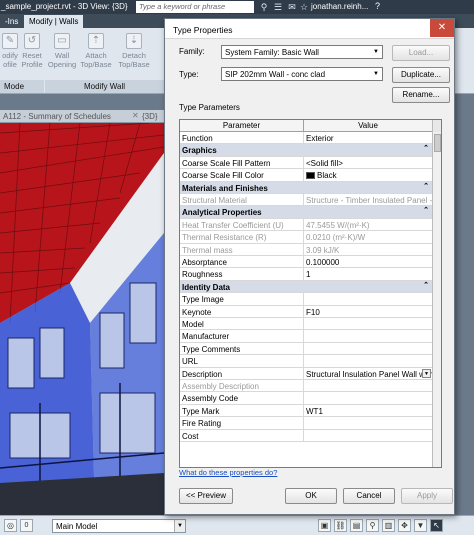 Image resolution: width=474 pixels, height=535 pixels. What do you see at coordinates (427, 496) in the screenshot?
I see `apply-button: Apply` at bounding box center [427, 496].